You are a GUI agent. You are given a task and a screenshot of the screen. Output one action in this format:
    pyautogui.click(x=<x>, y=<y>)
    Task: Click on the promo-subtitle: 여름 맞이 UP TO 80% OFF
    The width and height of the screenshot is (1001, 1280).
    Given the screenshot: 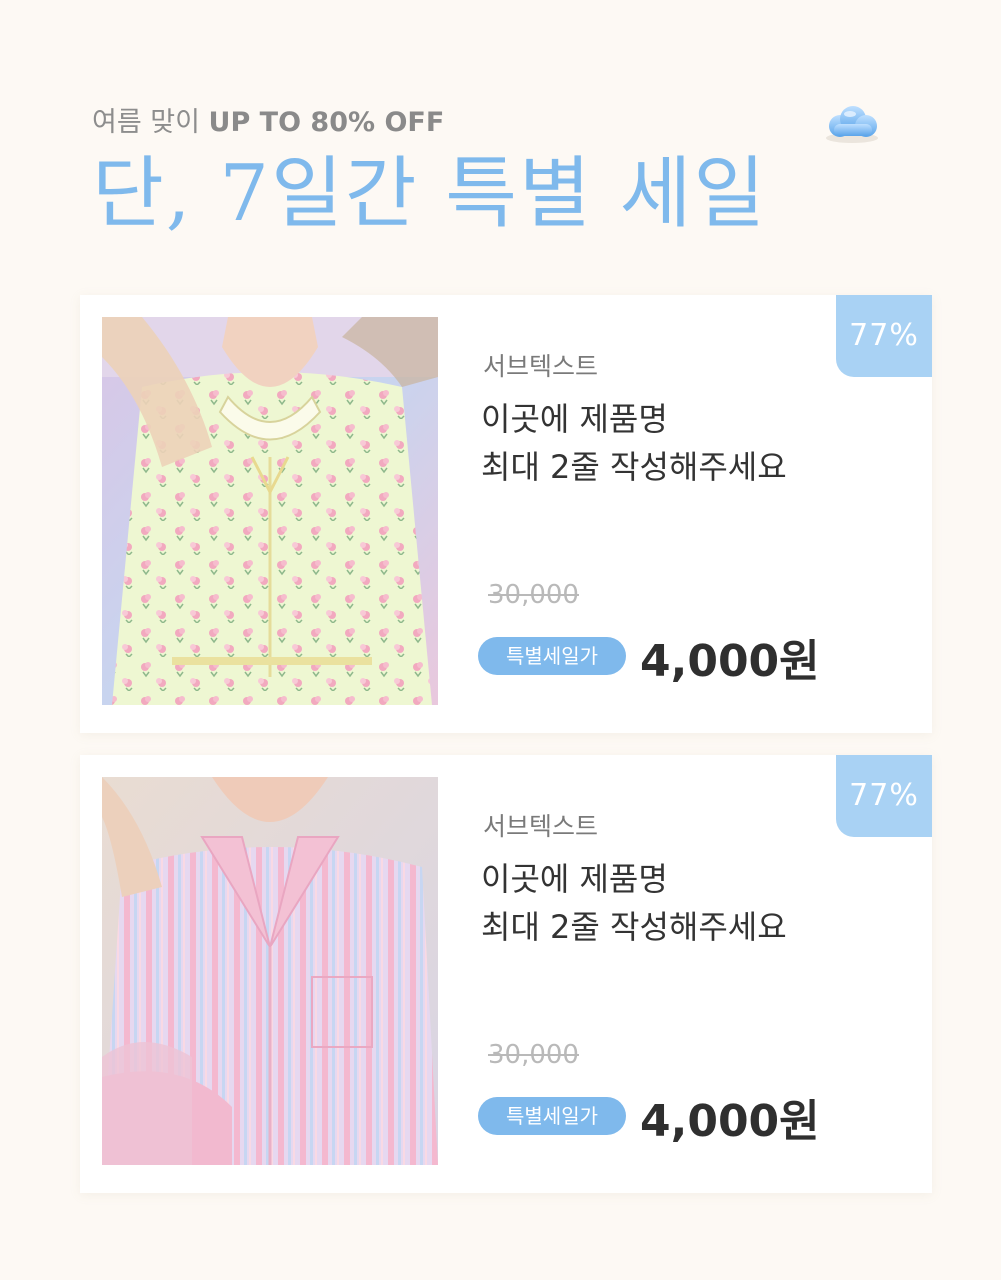 What is the action you would take?
    pyautogui.click(x=268, y=119)
    